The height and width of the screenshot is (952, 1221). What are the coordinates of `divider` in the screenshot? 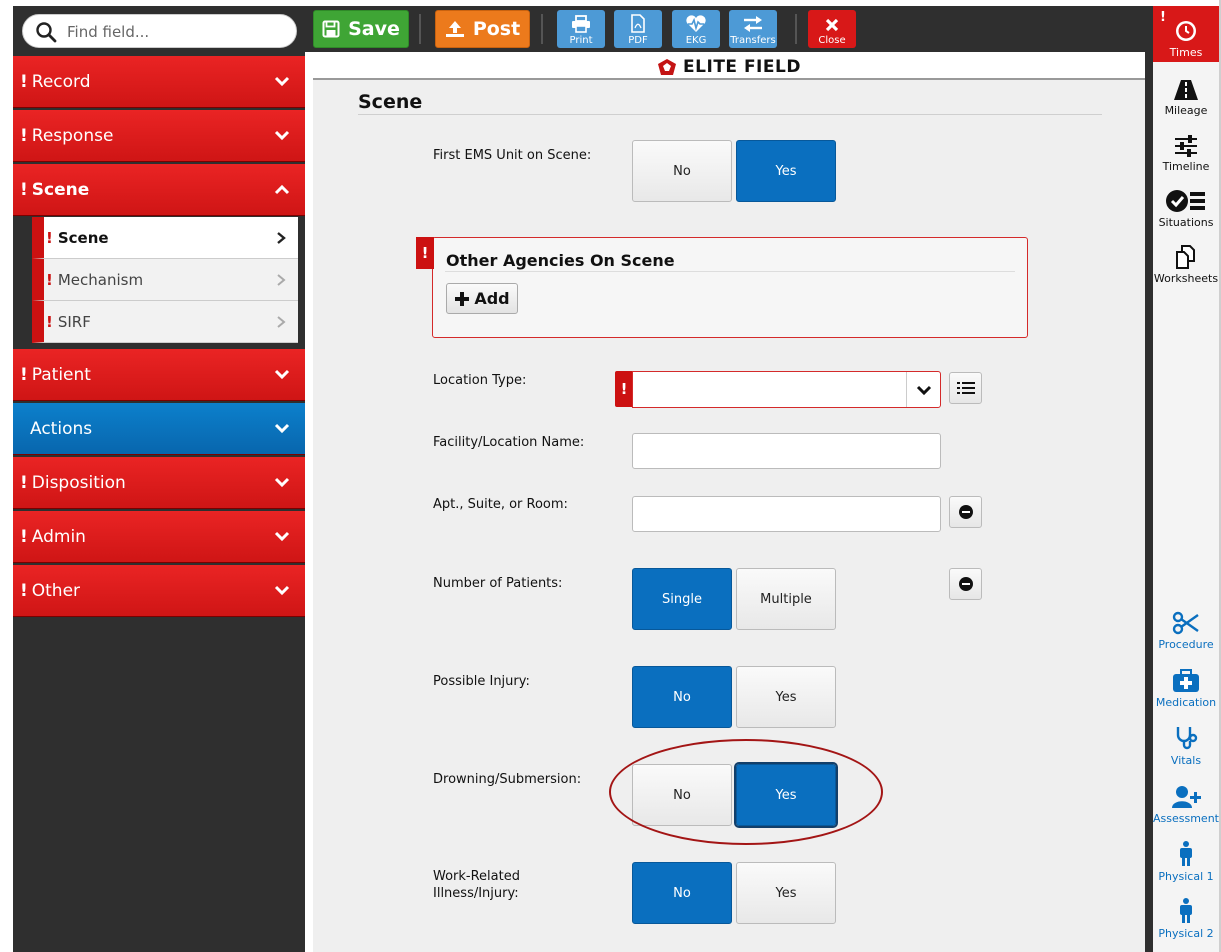 It's located at (730, 114).